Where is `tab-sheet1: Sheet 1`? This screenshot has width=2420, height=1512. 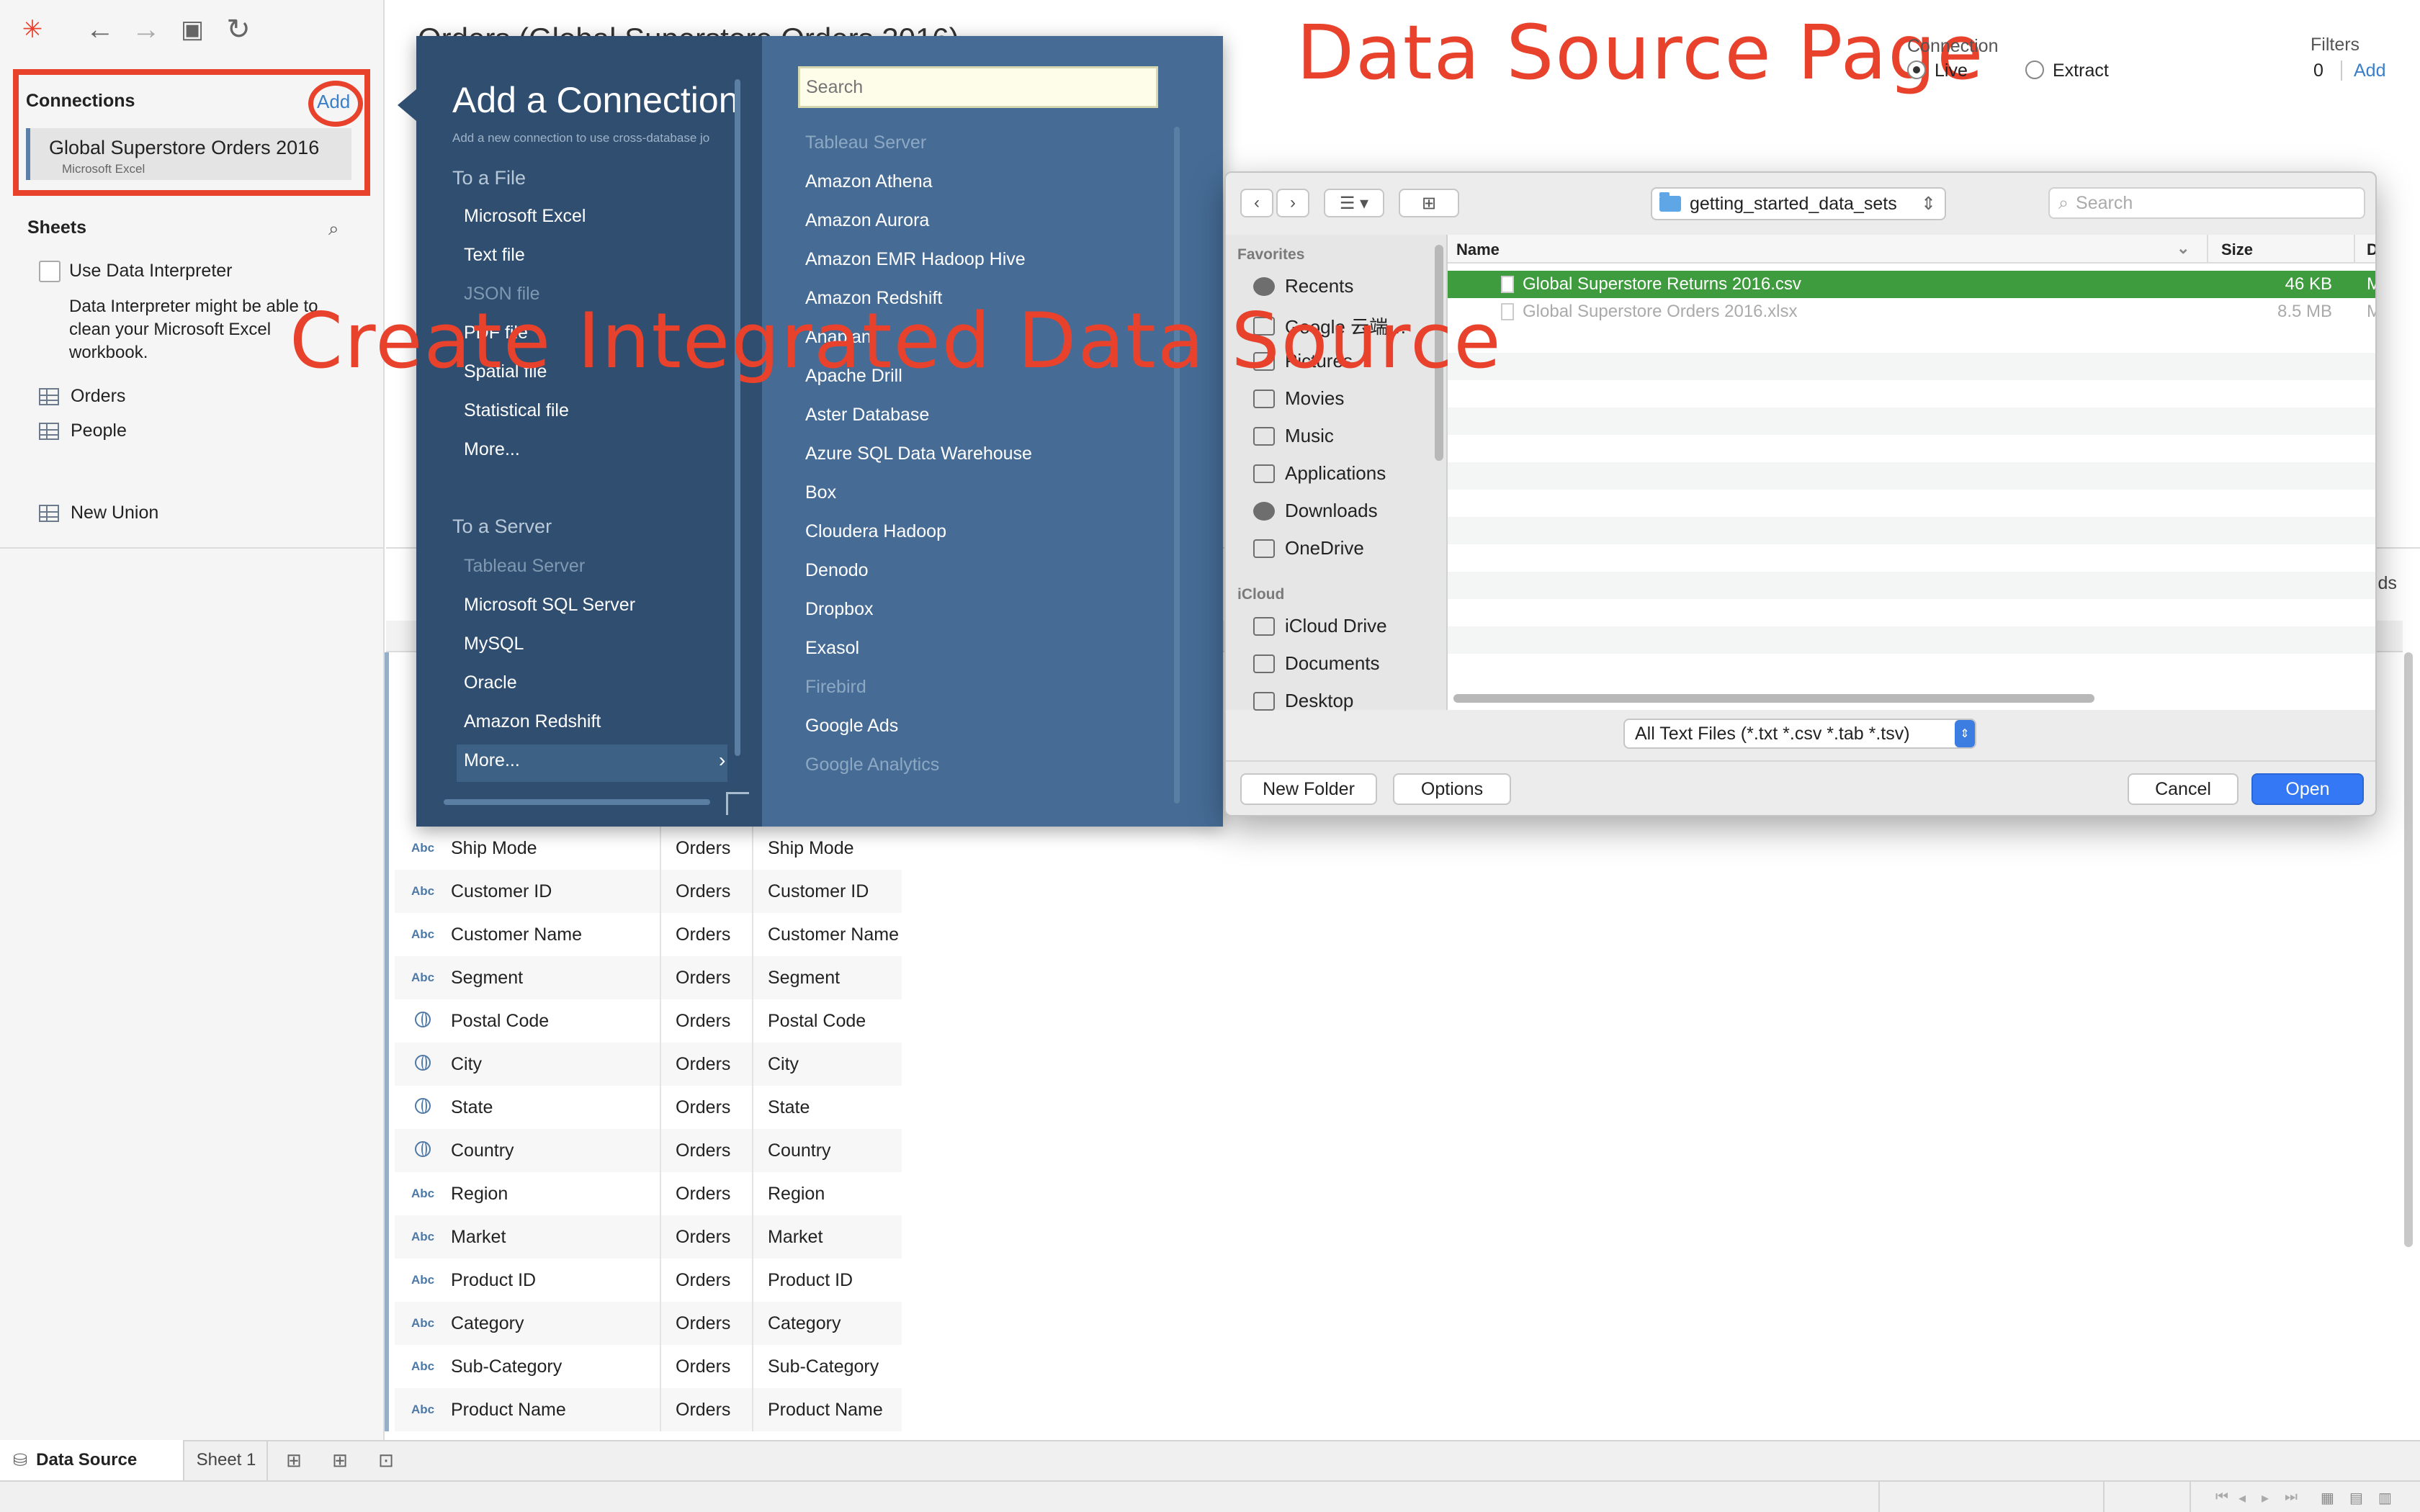
tab-sheet1: Sheet 1 is located at coordinates (227, 1460).